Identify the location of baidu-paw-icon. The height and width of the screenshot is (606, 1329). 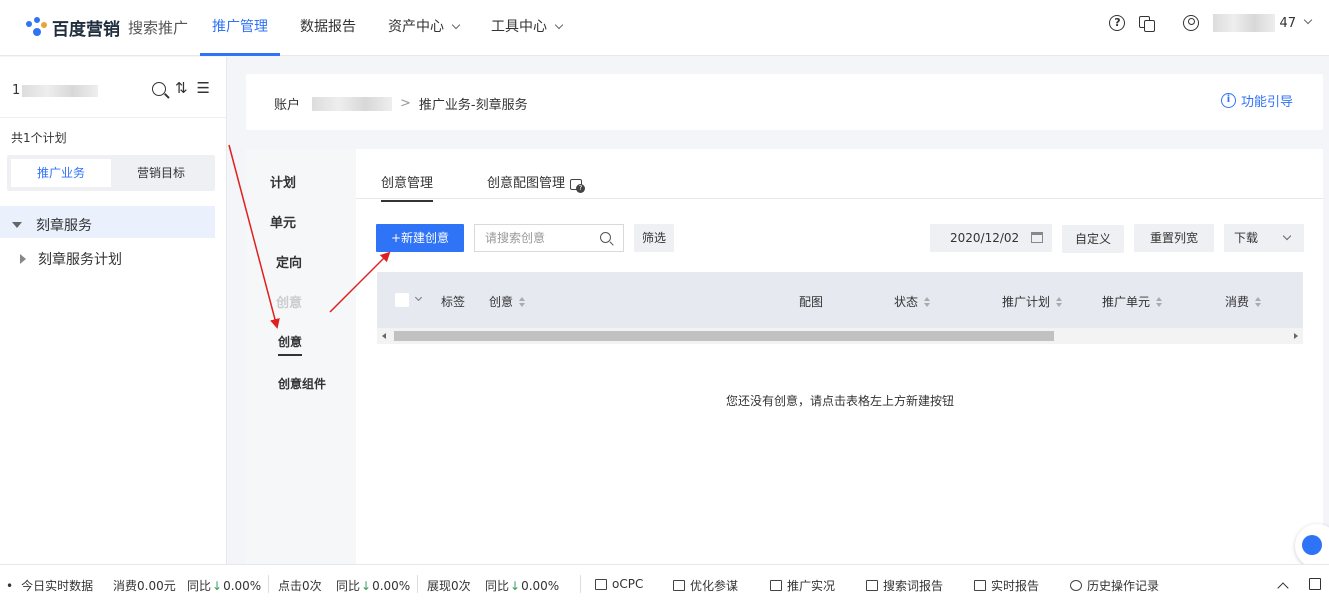
(37, 27).